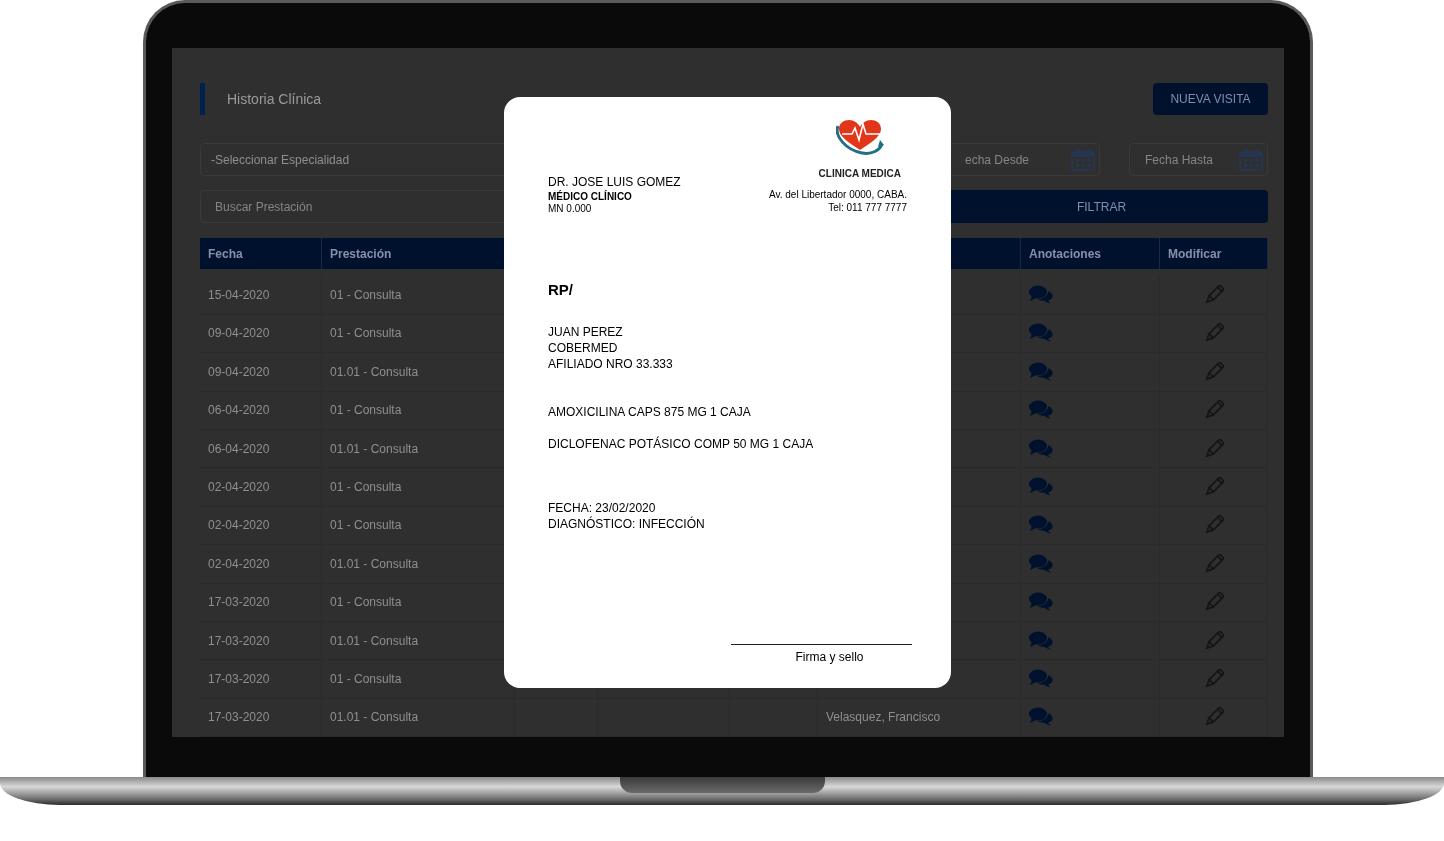  What do you see at coordinates (627, 524) in the screenshot?
I see `diagnosis: DIAGNÓSTICO: INFECCIÓN` at bounding box center [627, 524].